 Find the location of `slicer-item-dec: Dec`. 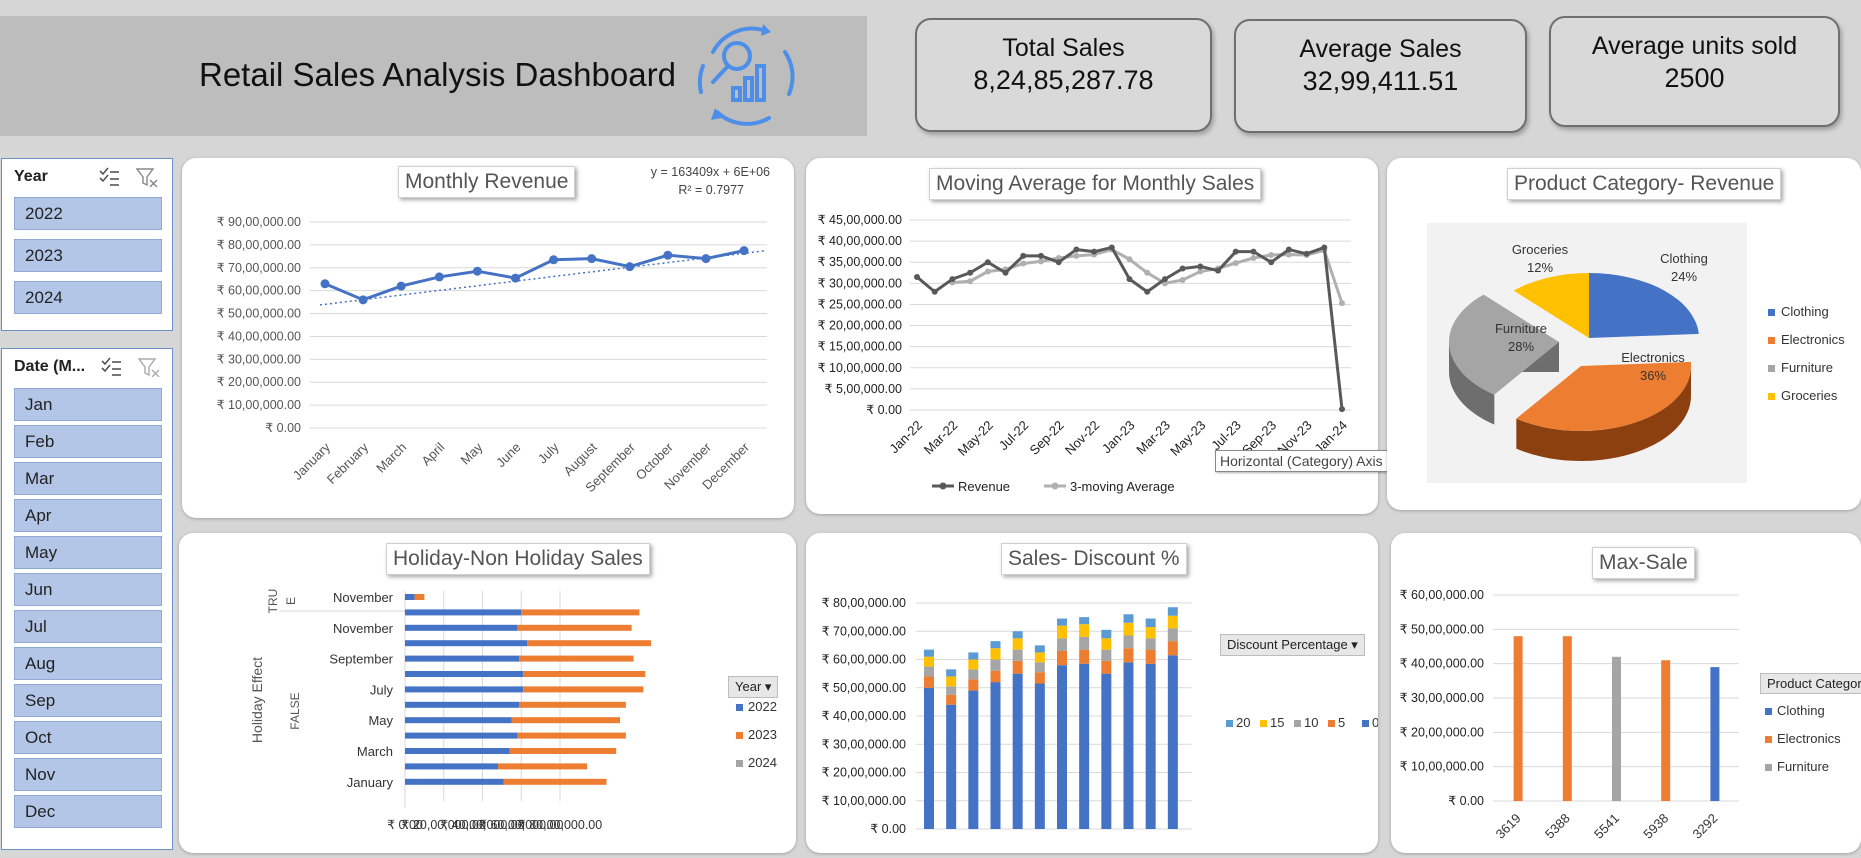

slicer-item-dec: Dec is located at coordinates (88, 811).